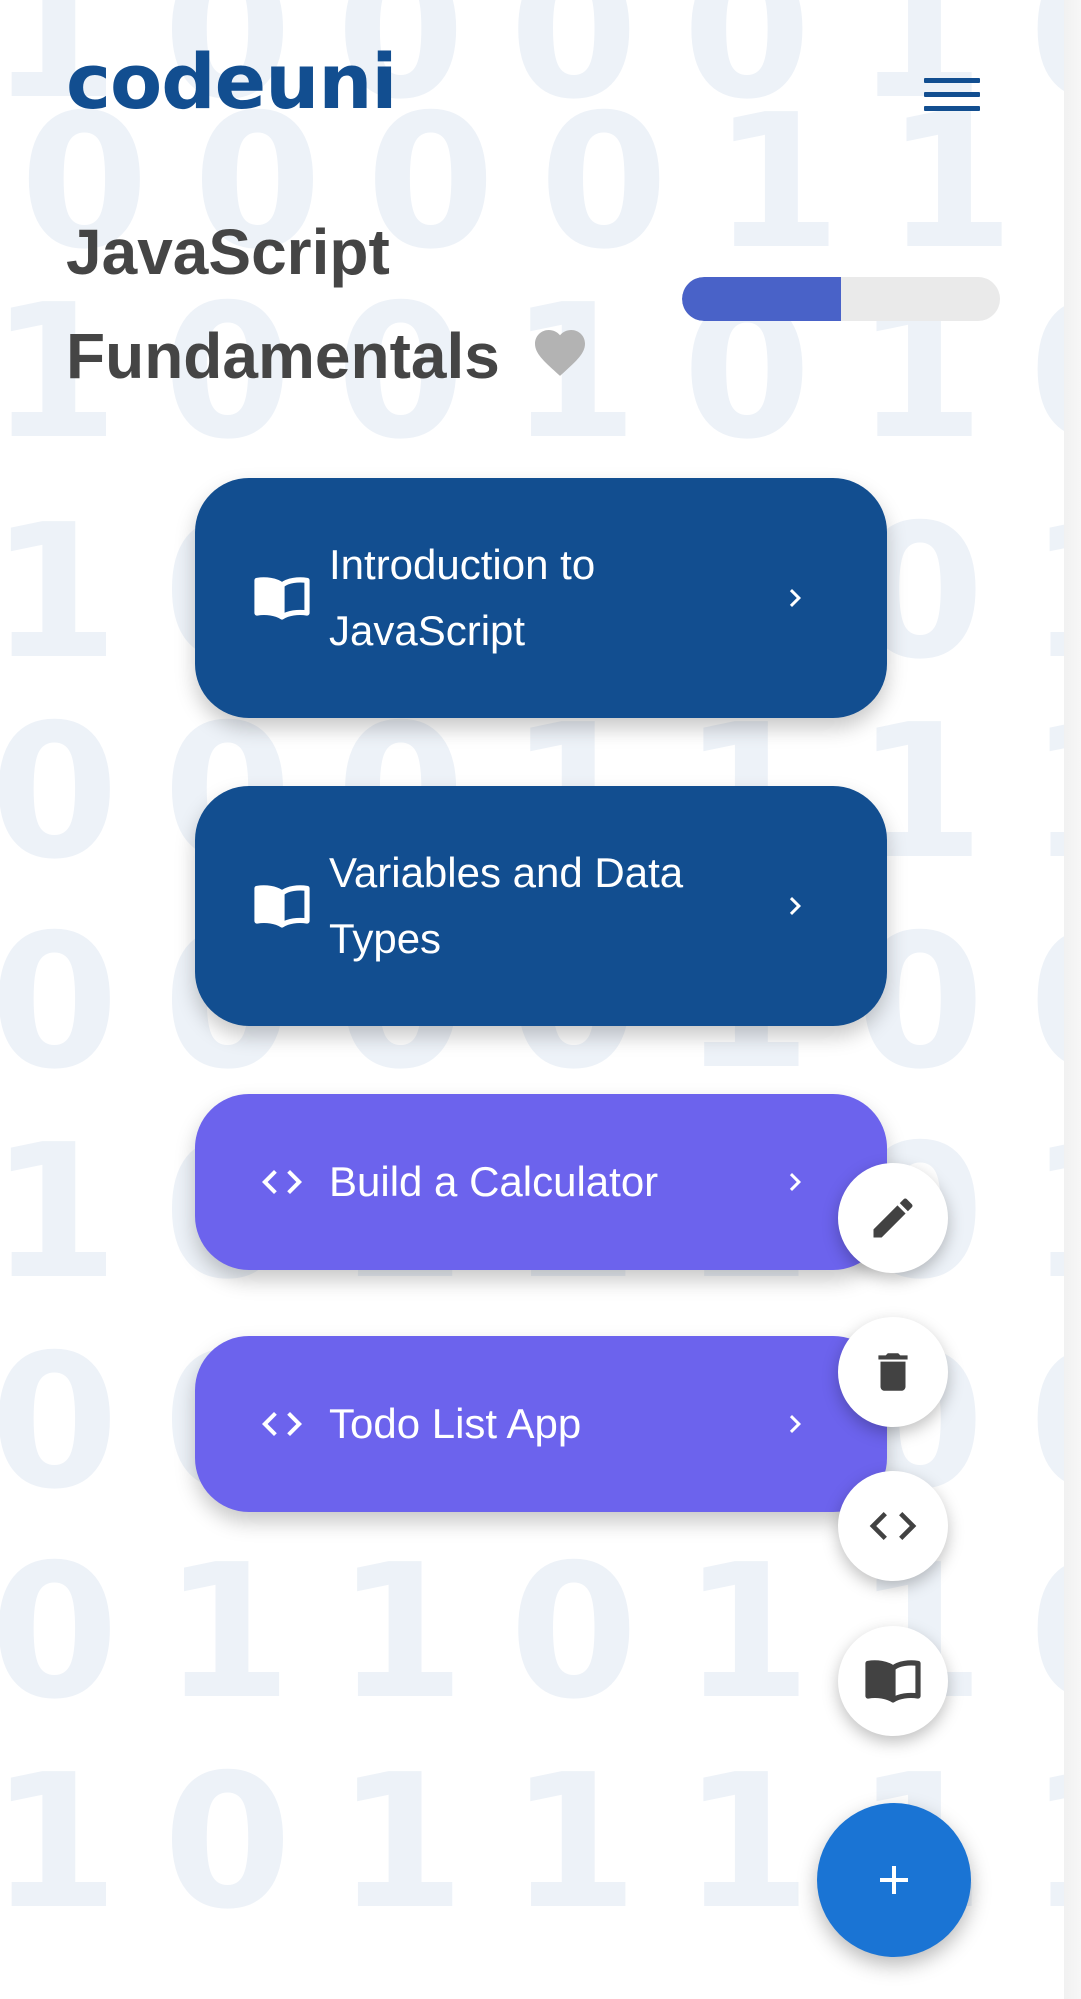 This screenshot has width=1081, height=1999. I want to click on progress-fill, so click(761, 299).